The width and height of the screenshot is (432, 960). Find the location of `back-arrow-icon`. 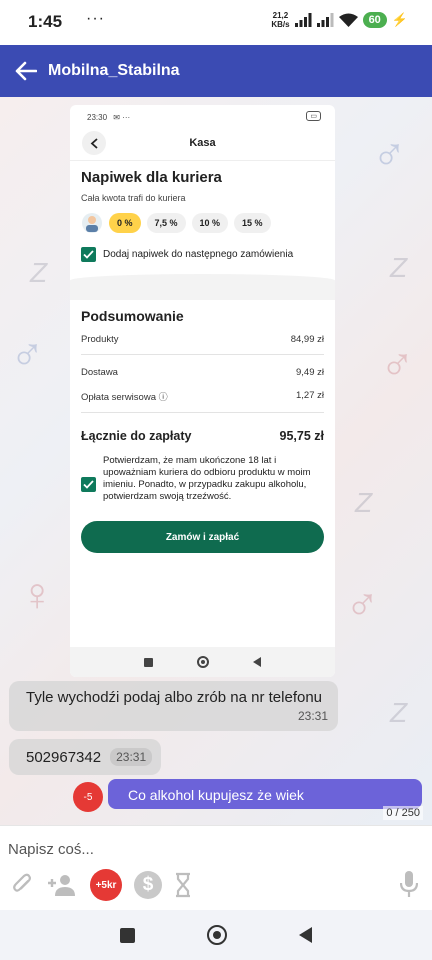

back-arrow-icon is located at coordinates (26, 71).